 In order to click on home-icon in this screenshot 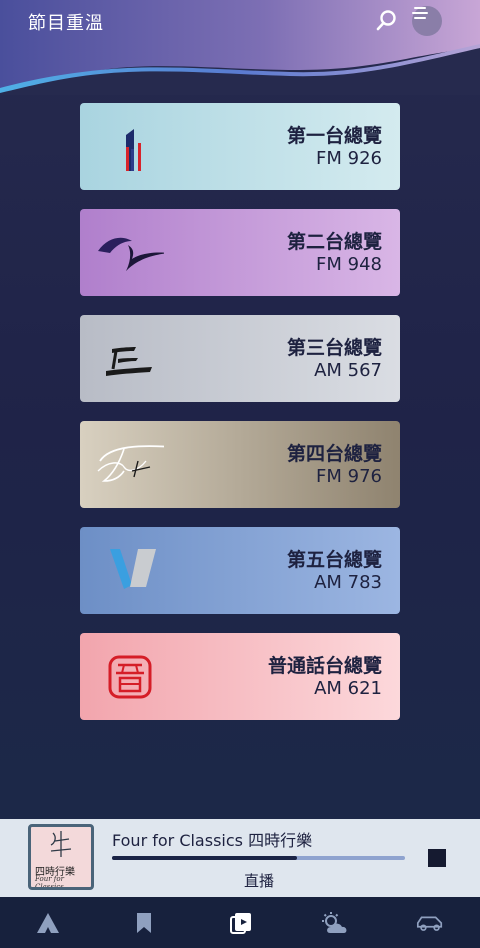, I will do `click(48, 923)`.